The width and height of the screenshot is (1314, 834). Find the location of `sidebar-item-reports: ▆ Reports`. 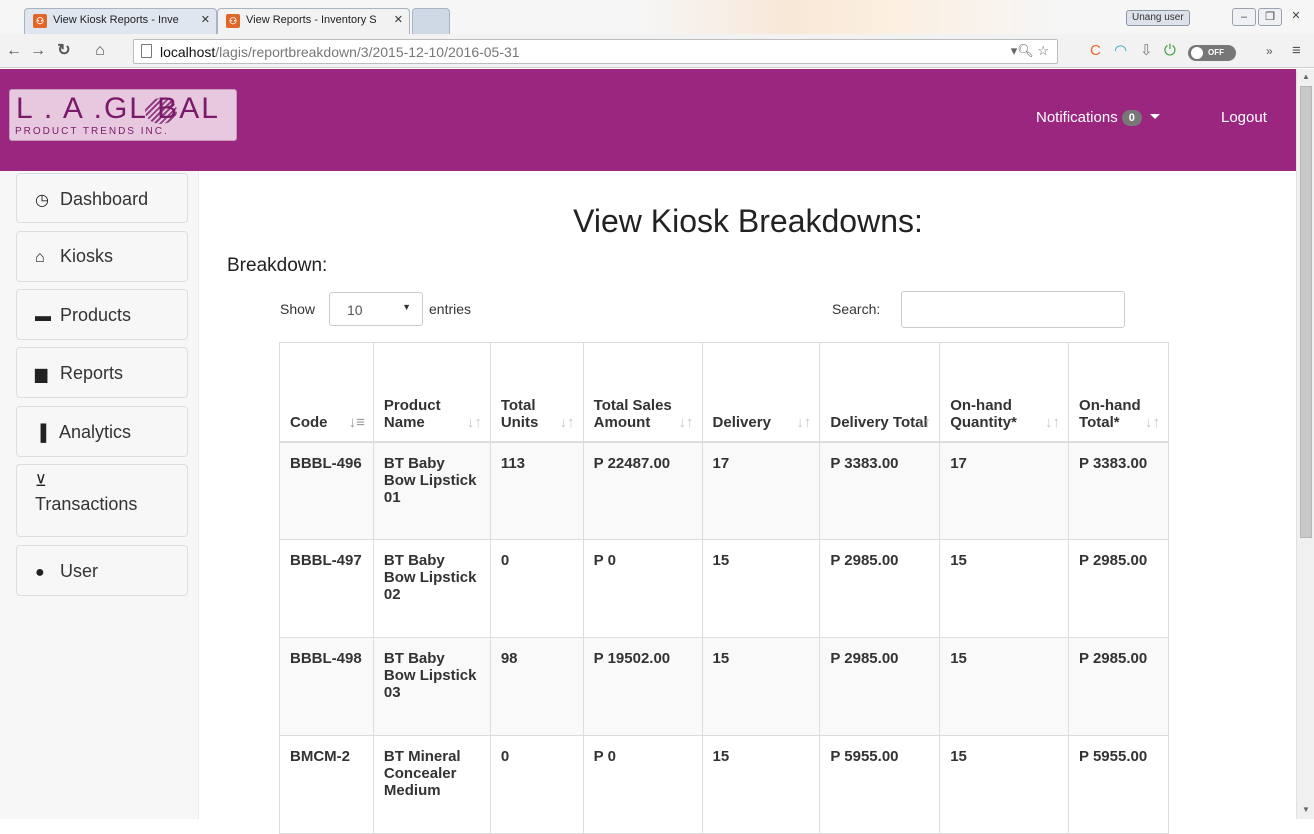

sidebar-item-reports: ▆ Reports is located at coordinates (102, 372).